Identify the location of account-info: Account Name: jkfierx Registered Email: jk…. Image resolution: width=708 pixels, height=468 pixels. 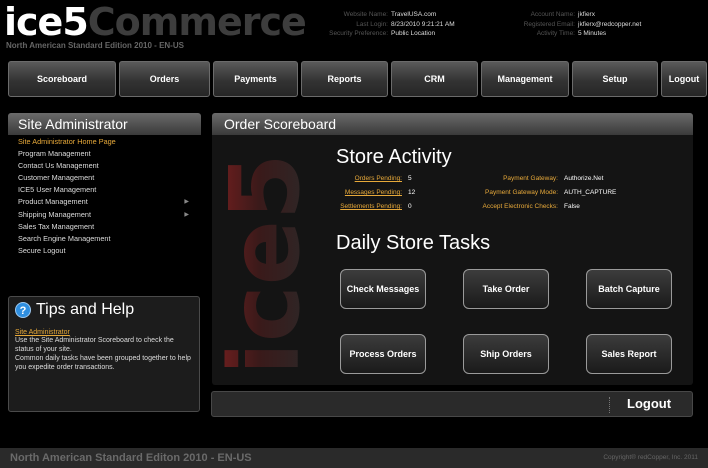
(580, 24).